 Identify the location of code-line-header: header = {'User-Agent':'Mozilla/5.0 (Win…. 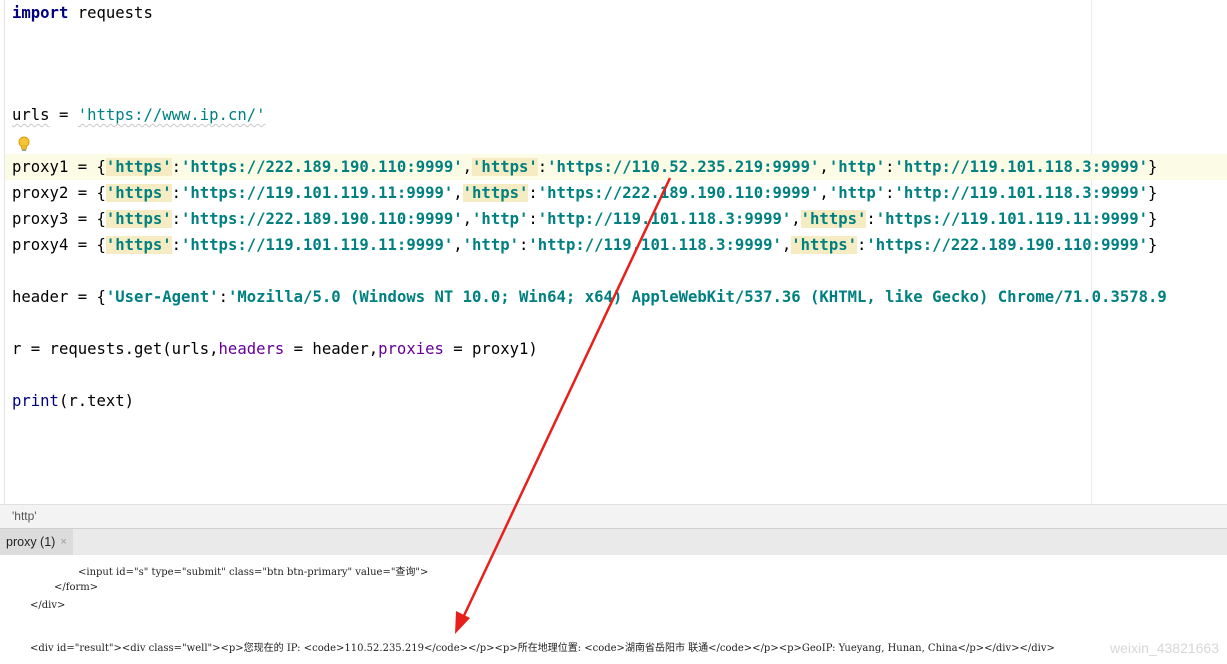
(589, 297).